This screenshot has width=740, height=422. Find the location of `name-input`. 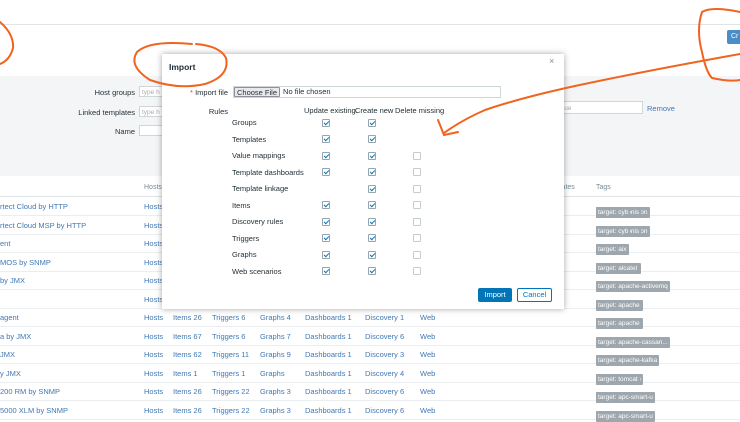

name-input is located at coordinates (151, 130).